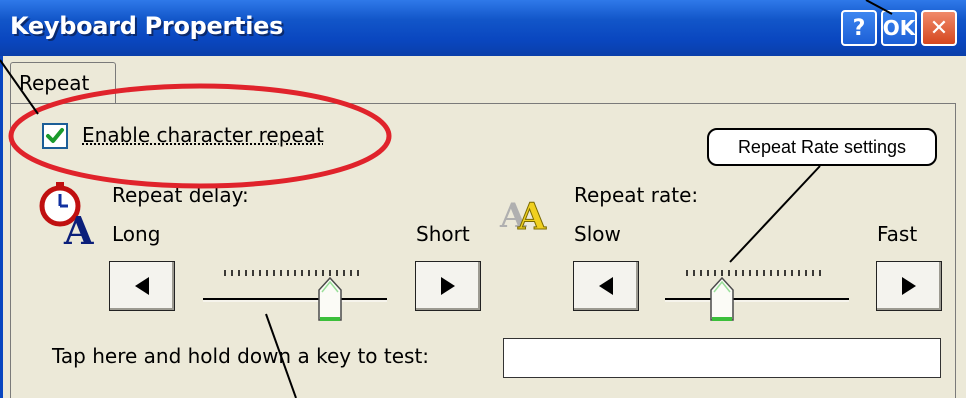 This screenshot has height=398, width=966. What do you see at coordinates (757, 297) in the screenshot?
I see `repeat-rate-slider` at bounding box center [757, 297].